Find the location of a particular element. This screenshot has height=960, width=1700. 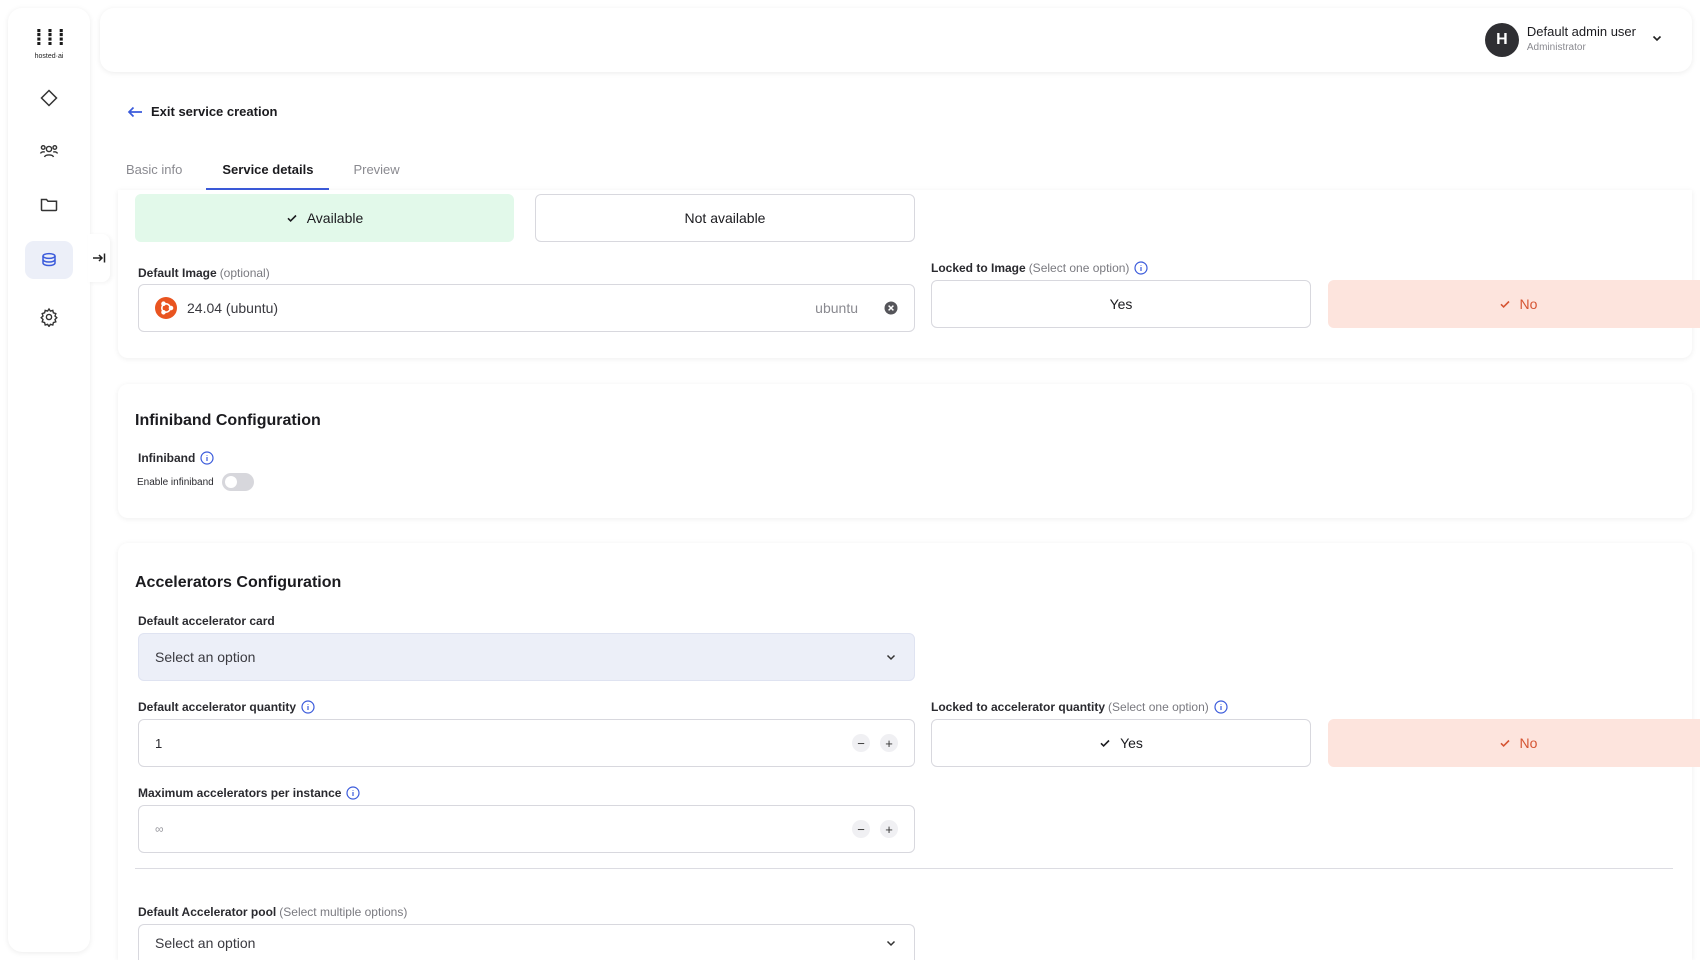

sidebar-item-files is located at coordinates (49, 204).